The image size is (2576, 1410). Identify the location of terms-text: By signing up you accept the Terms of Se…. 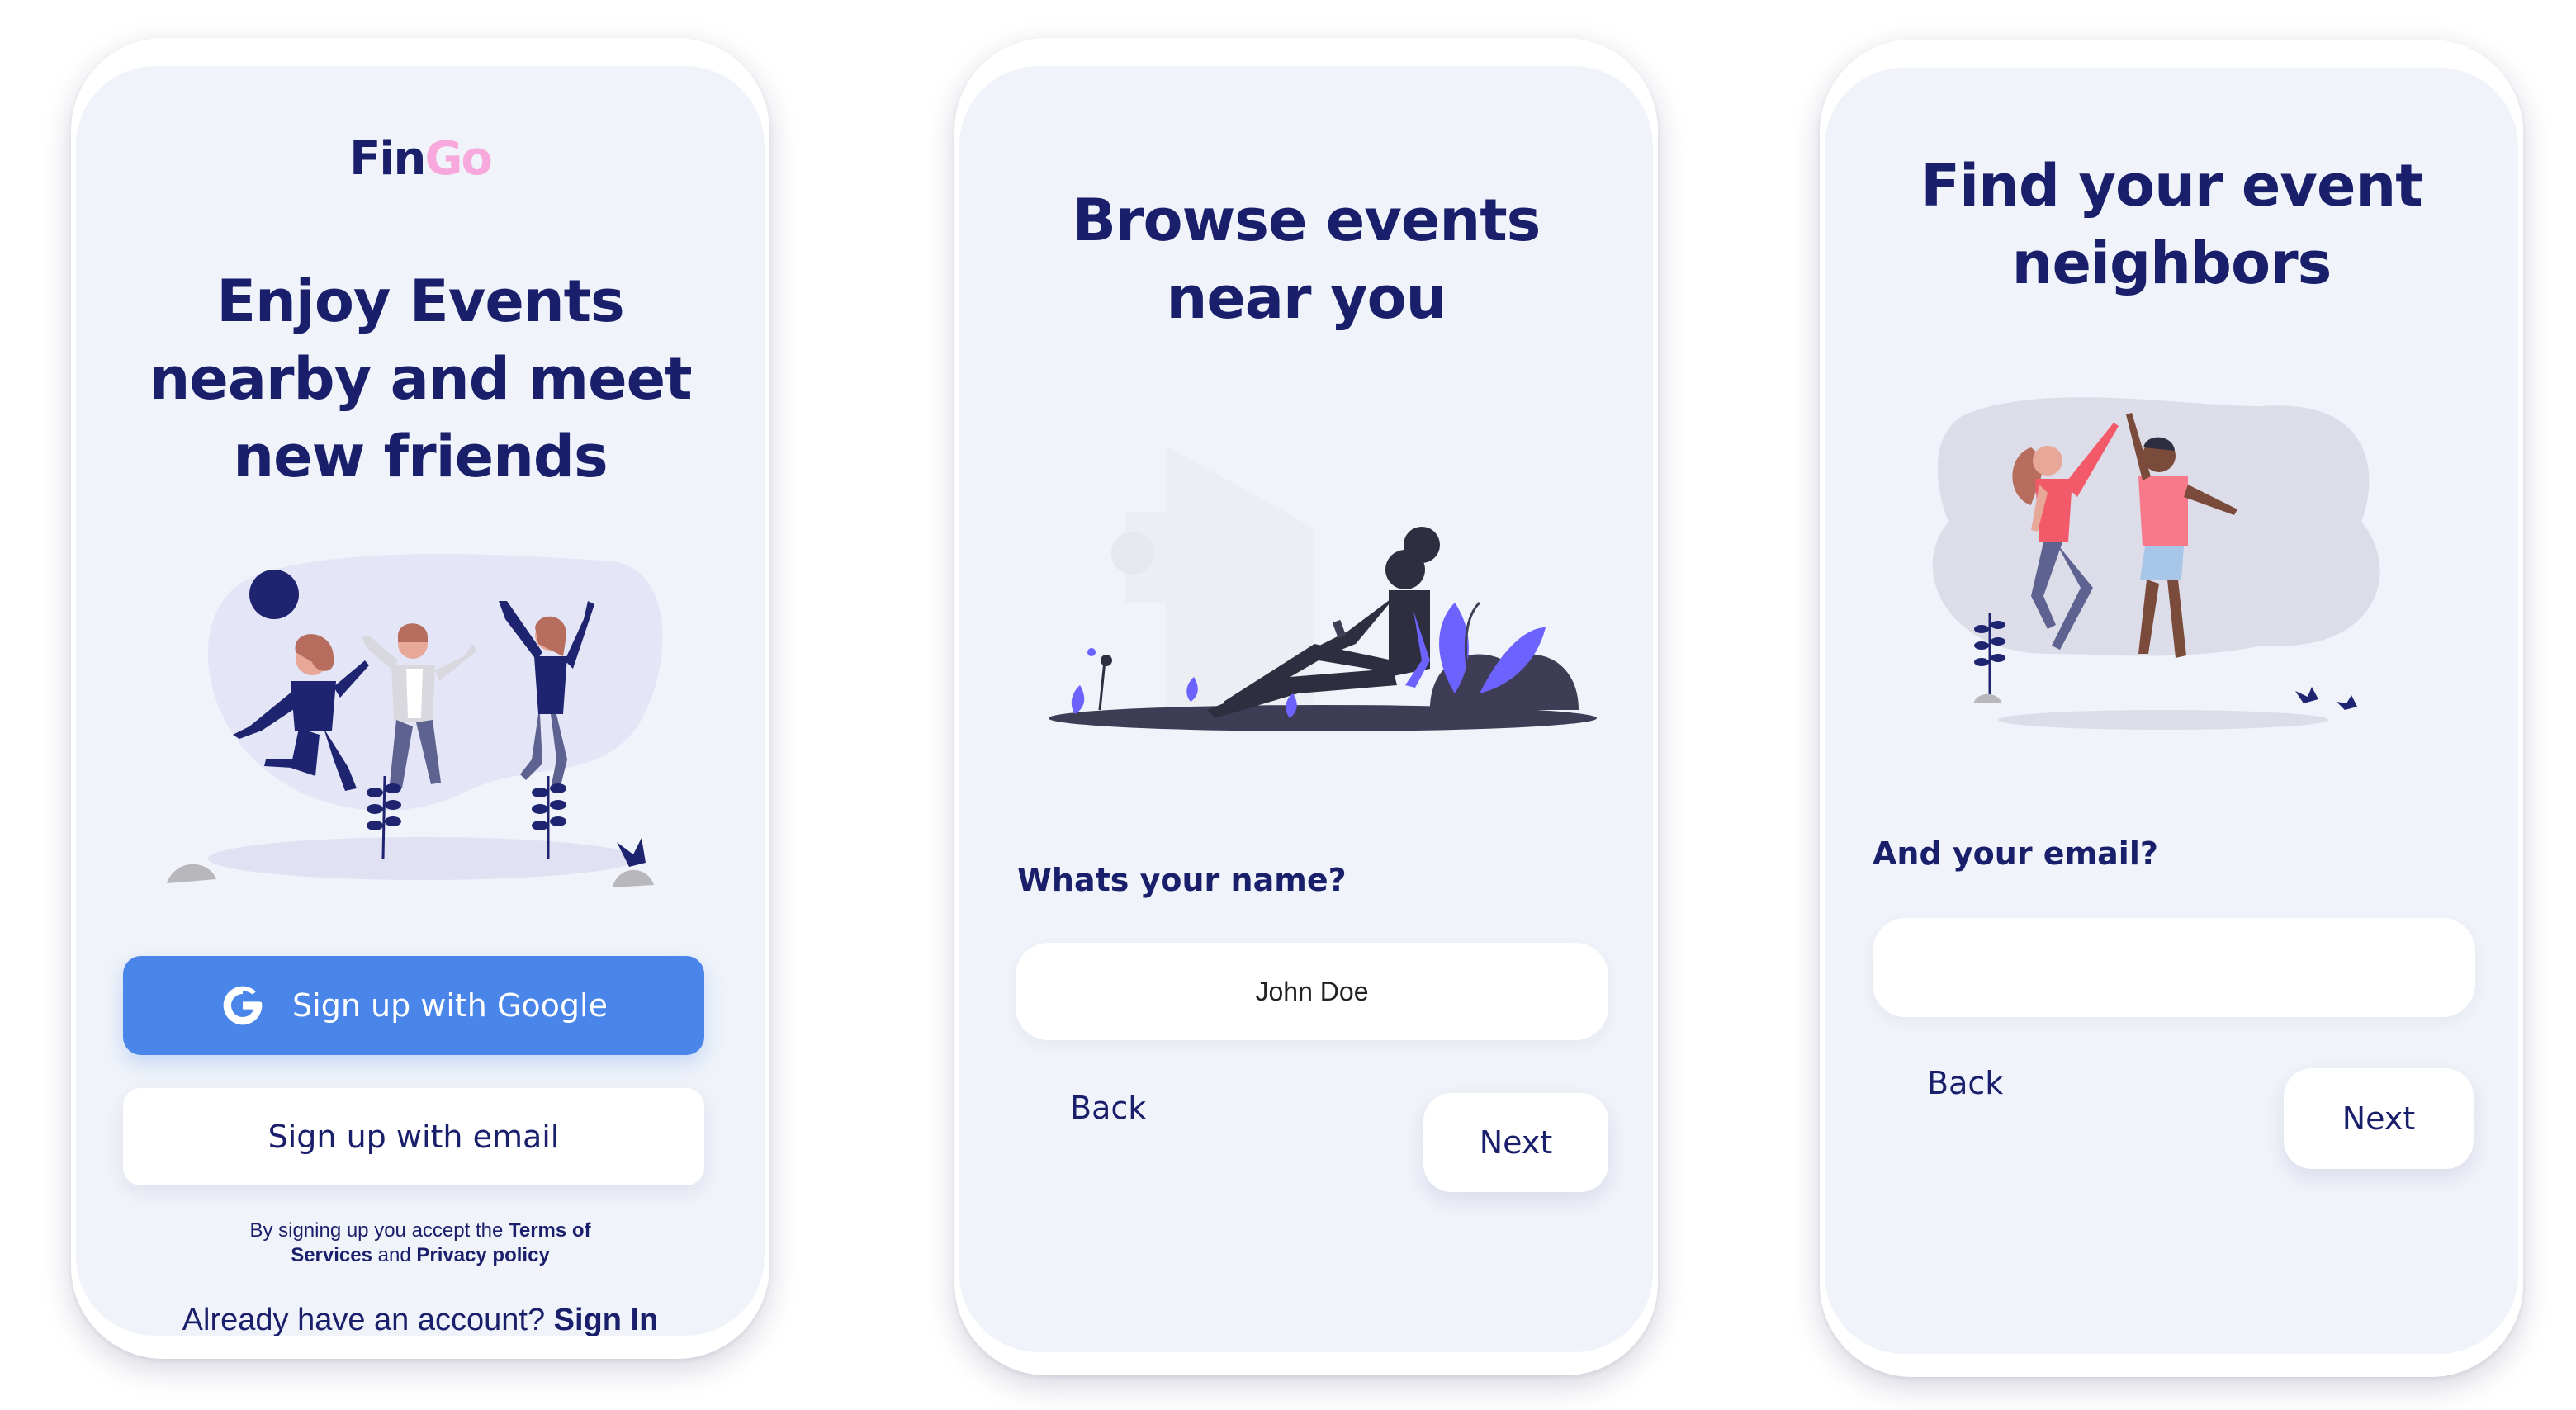
(420, 1242).